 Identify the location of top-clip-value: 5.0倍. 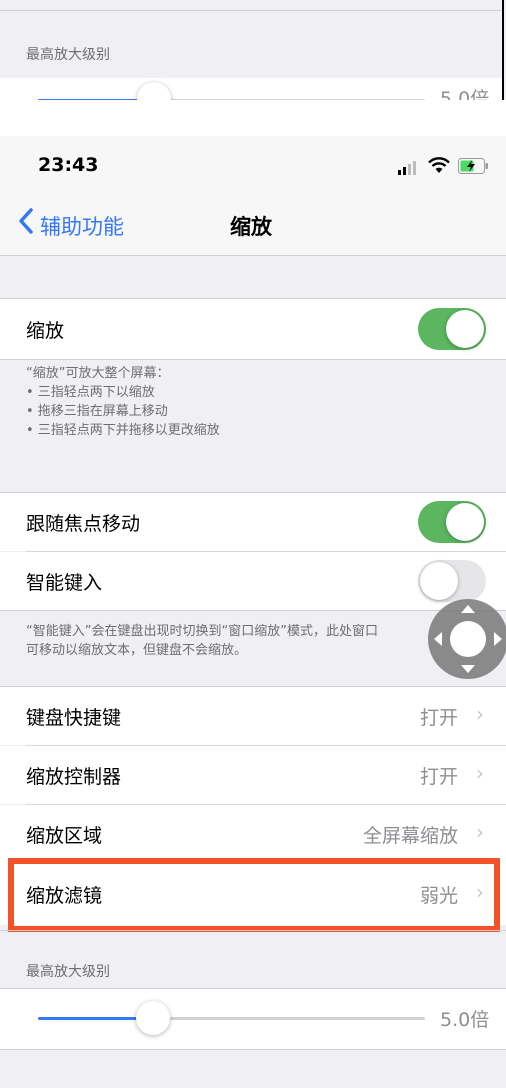
(465, 94).